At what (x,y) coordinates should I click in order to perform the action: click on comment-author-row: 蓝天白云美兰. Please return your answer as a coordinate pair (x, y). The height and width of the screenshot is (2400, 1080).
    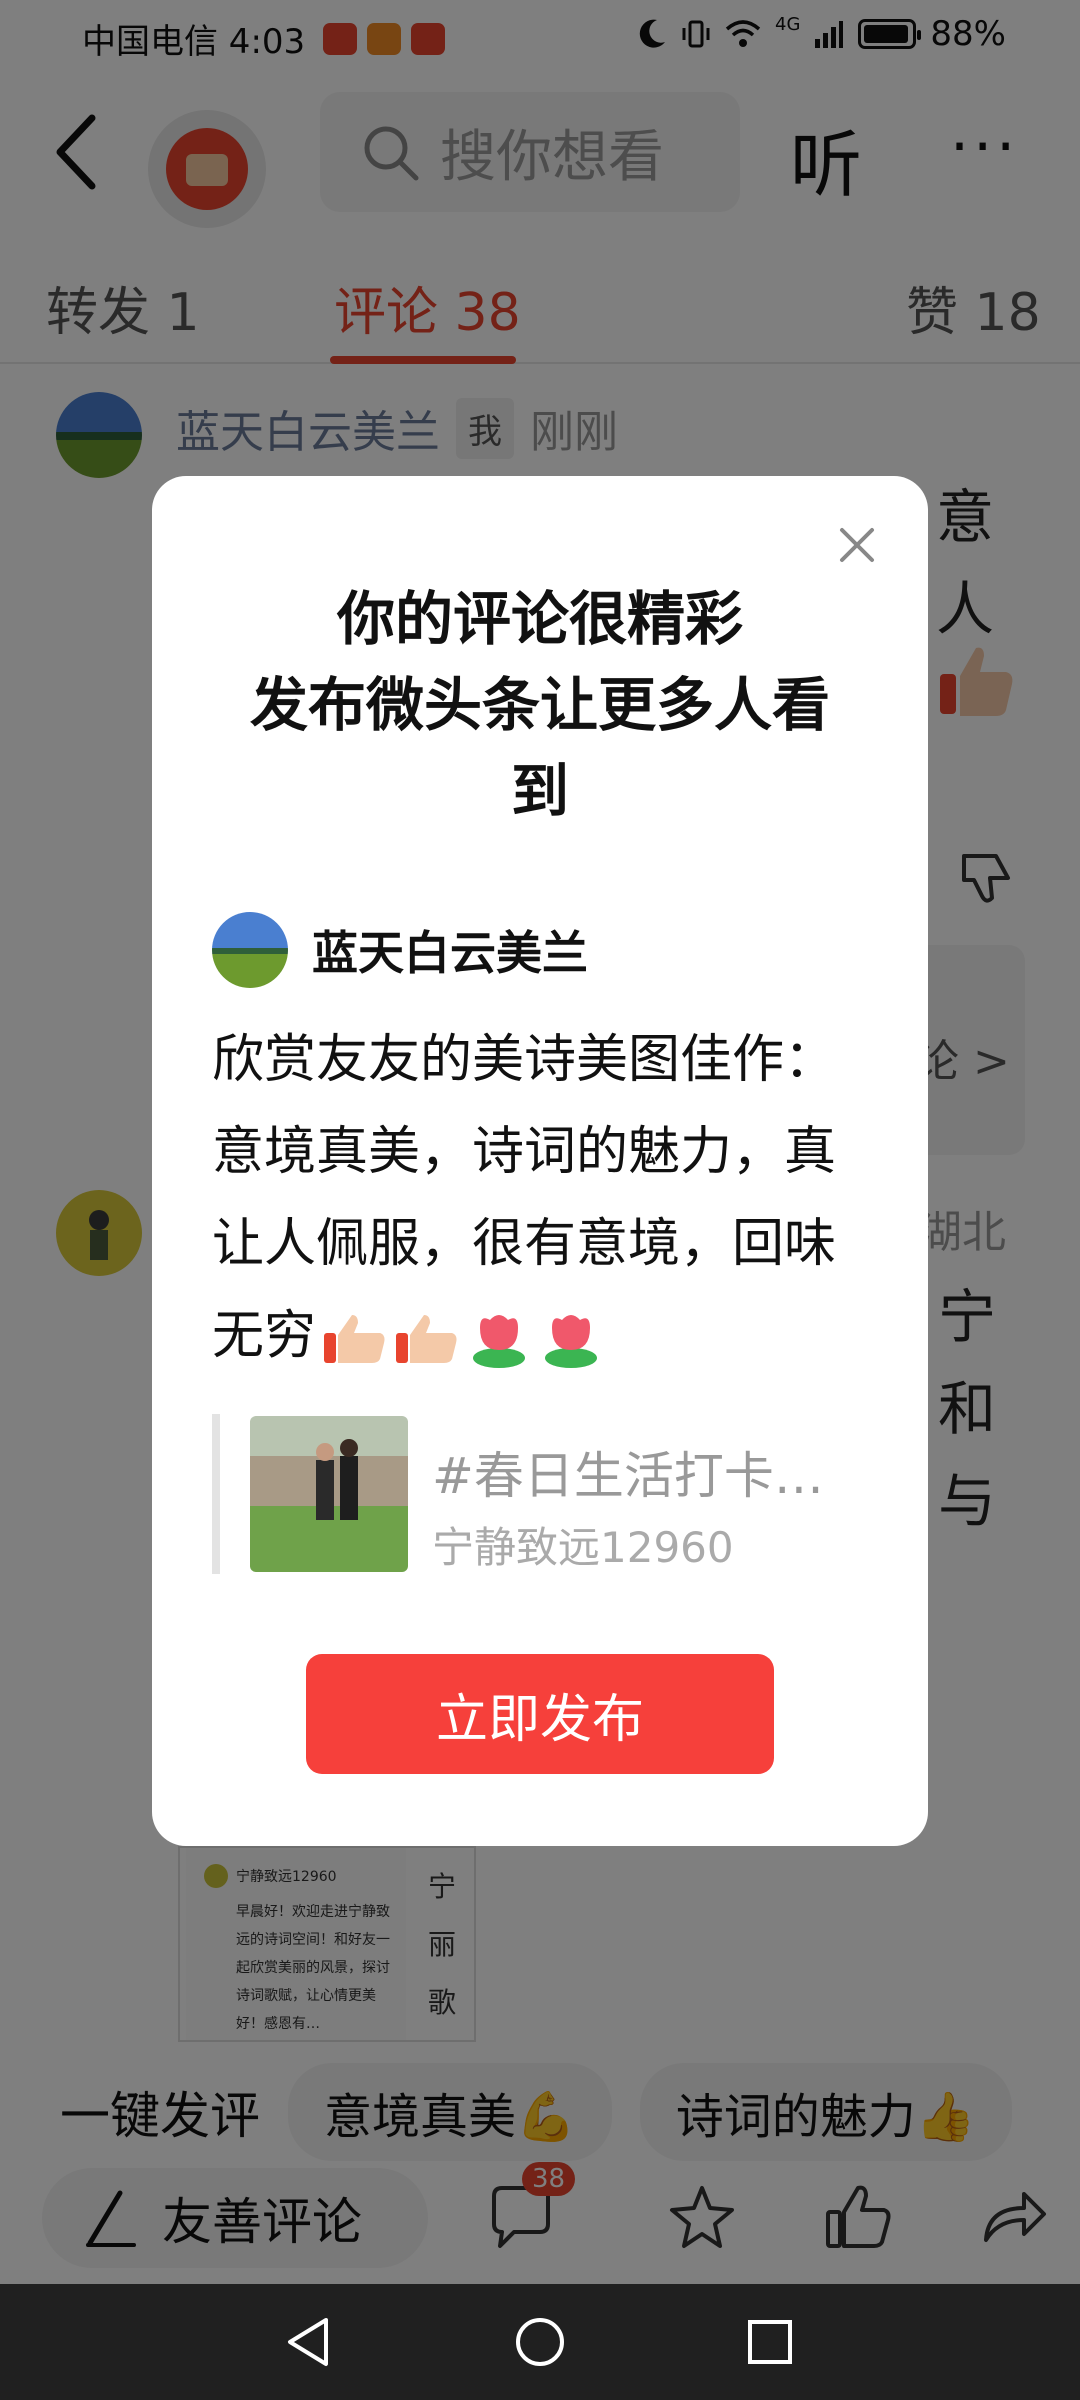
    Looking at the image, I should click on (400, 950).